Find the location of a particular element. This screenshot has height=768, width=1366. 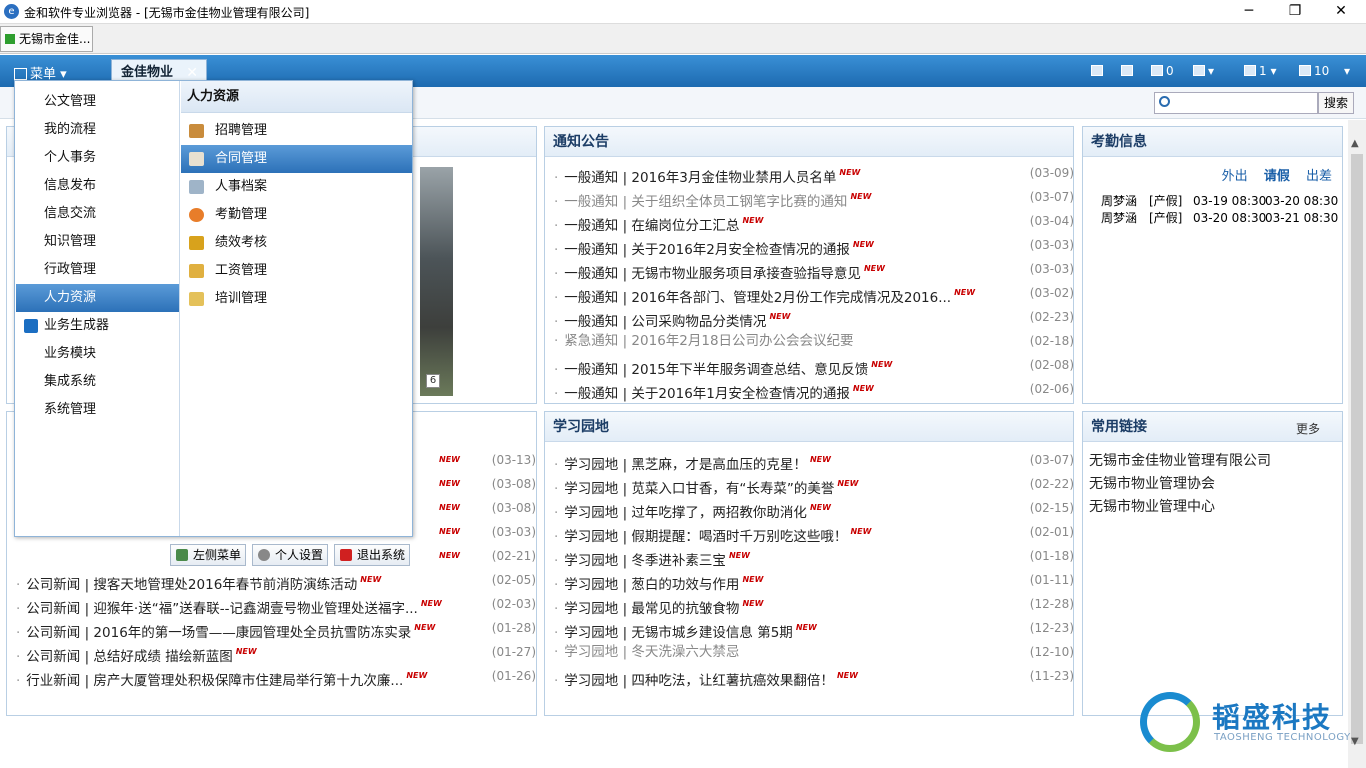

item-title: 紧急通知 | 2016年2月18日公司办公会会议纪要 is located at coordinates (708, 341).